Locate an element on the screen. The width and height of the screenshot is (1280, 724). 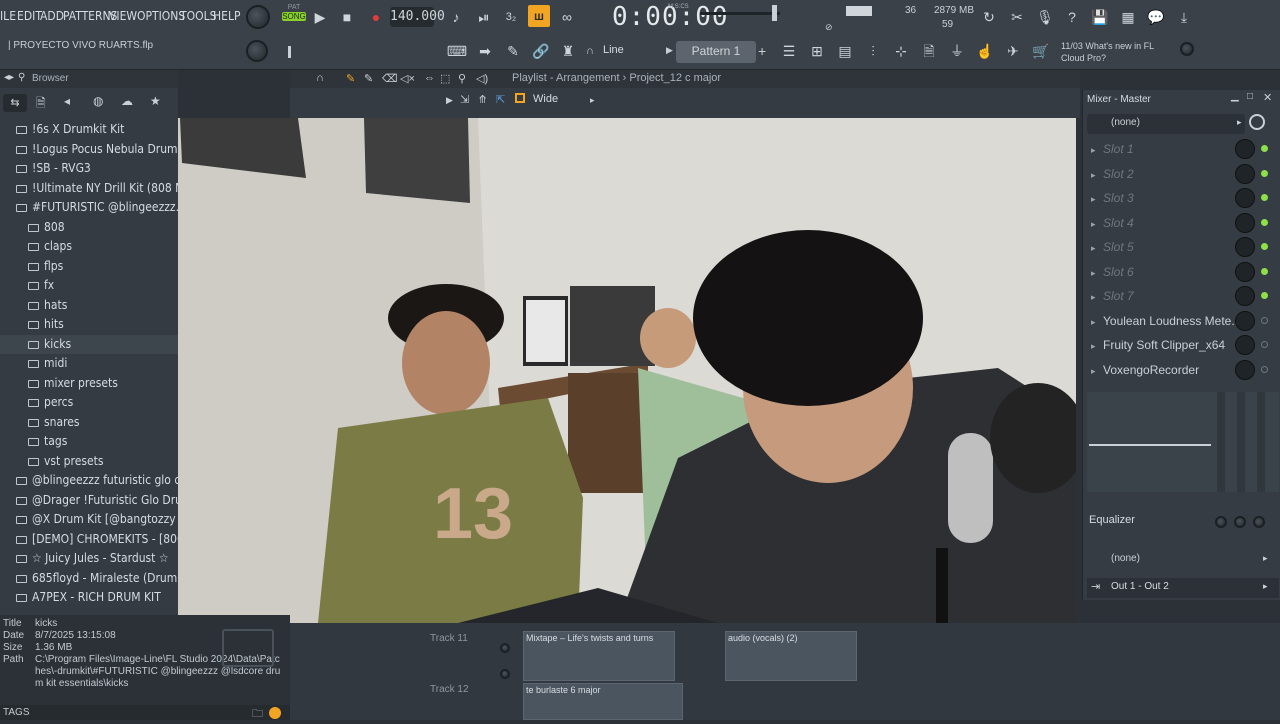
playlist-delete-icon: ⌫ is located at coordinates (390, 78).